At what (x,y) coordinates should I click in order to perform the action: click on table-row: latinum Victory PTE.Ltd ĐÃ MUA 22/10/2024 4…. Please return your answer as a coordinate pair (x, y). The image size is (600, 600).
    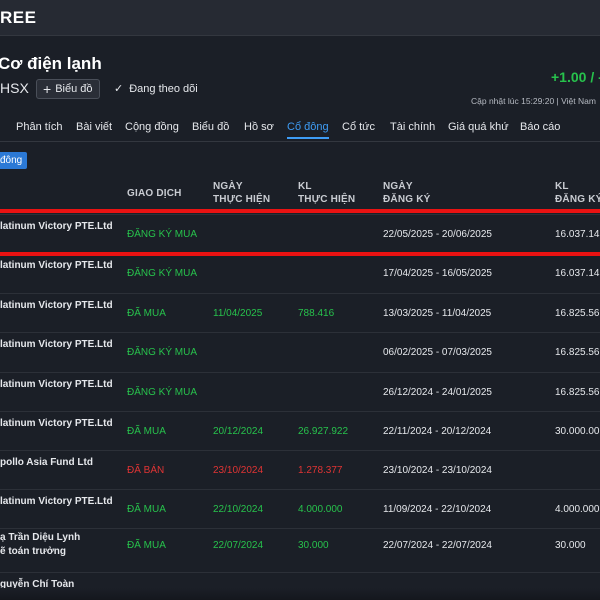
    Looking at the image, I should click on (300, 508).